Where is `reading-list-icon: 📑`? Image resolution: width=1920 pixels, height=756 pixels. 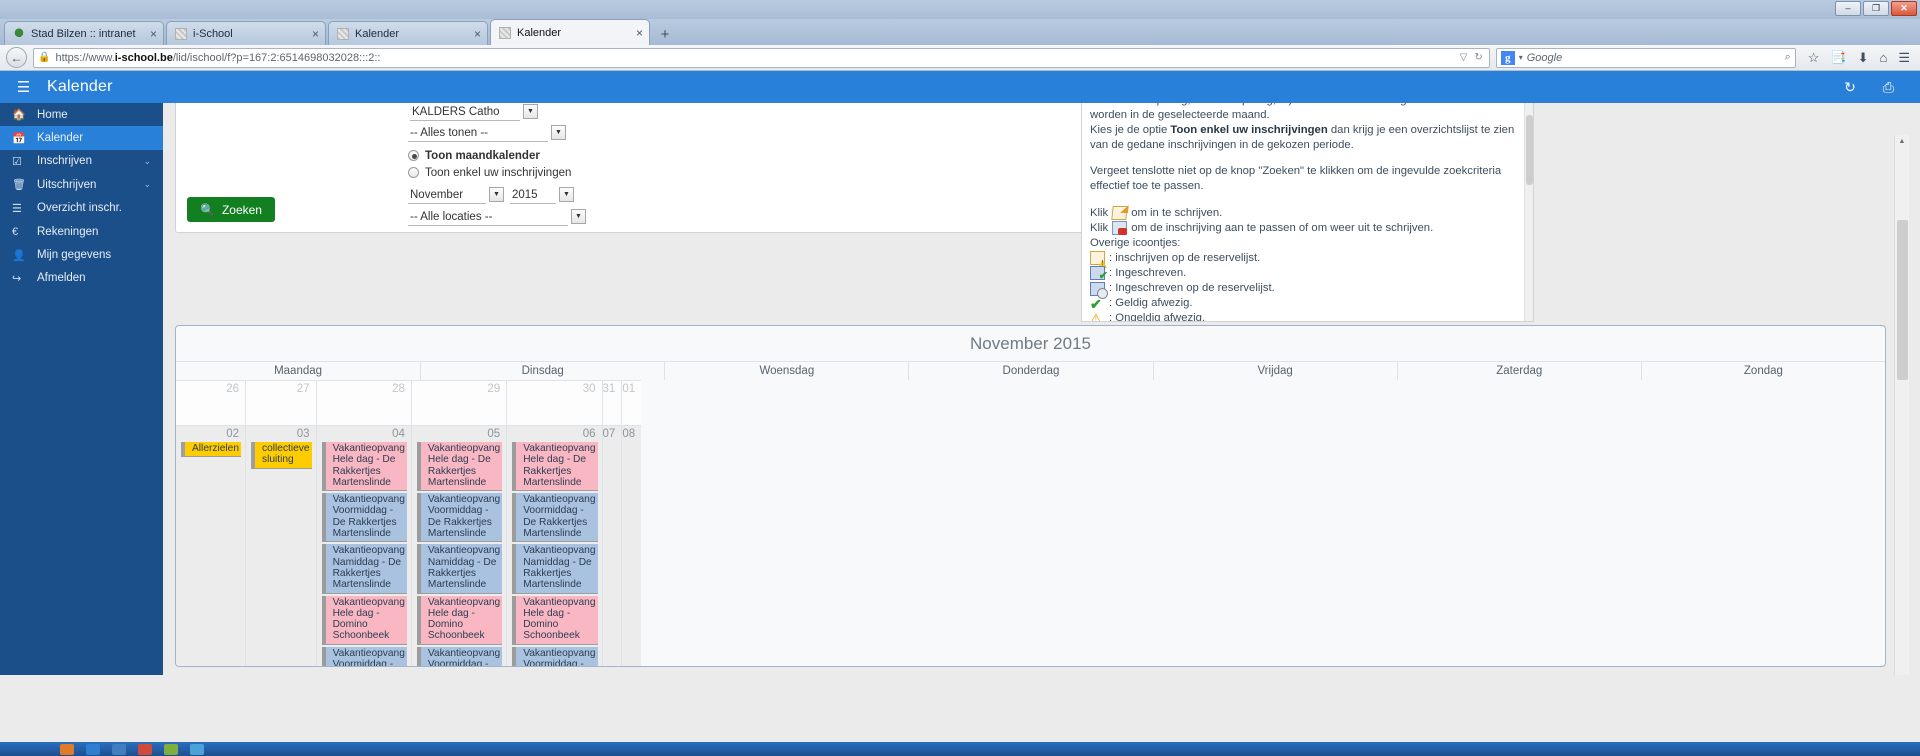 reading-list-icon: 📑 is located at coordinates (1838, 58).